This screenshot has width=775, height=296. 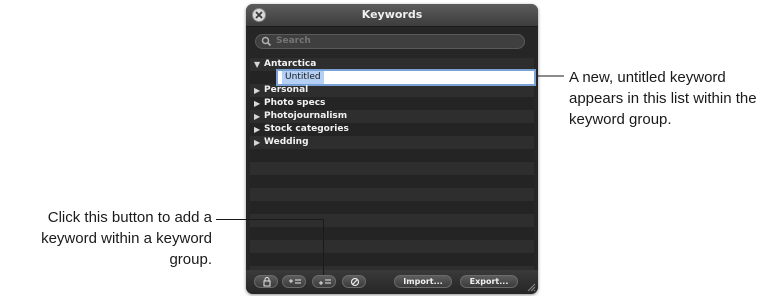 I want to click on left-callout-line, so click(x=270, y=247).